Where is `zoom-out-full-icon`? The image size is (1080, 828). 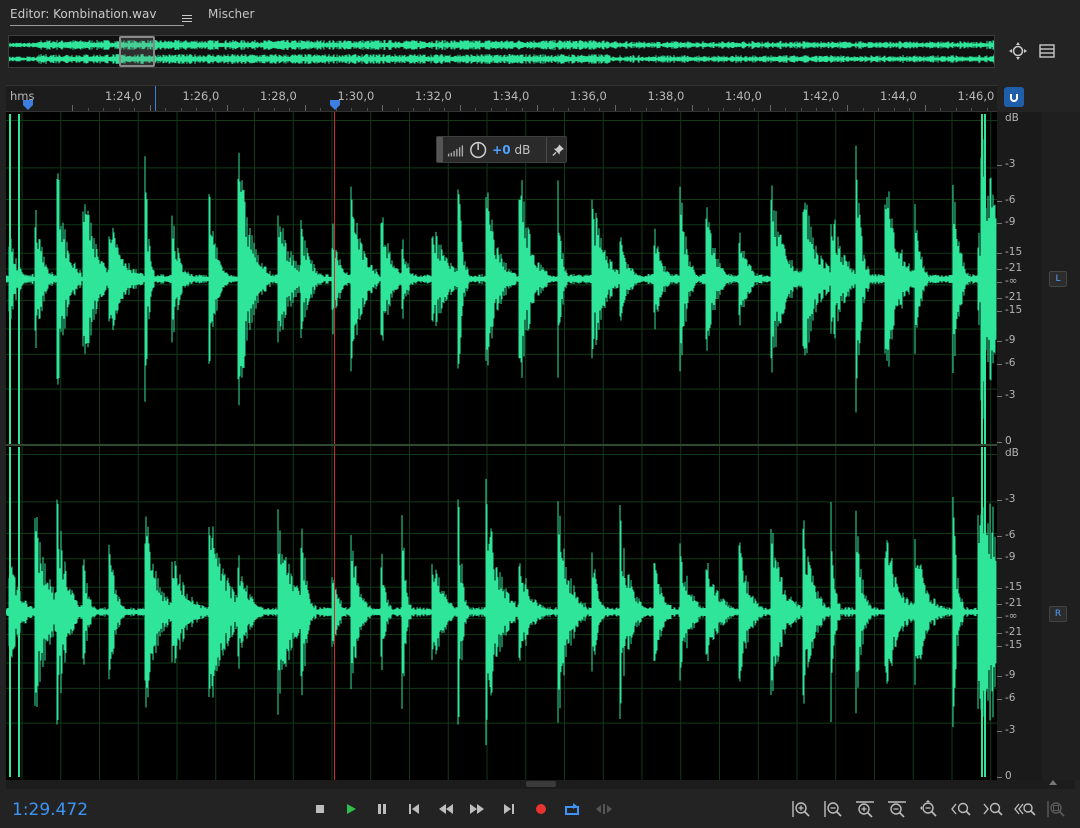
zoom-out-full-icon is located at coordinates (929, 809).